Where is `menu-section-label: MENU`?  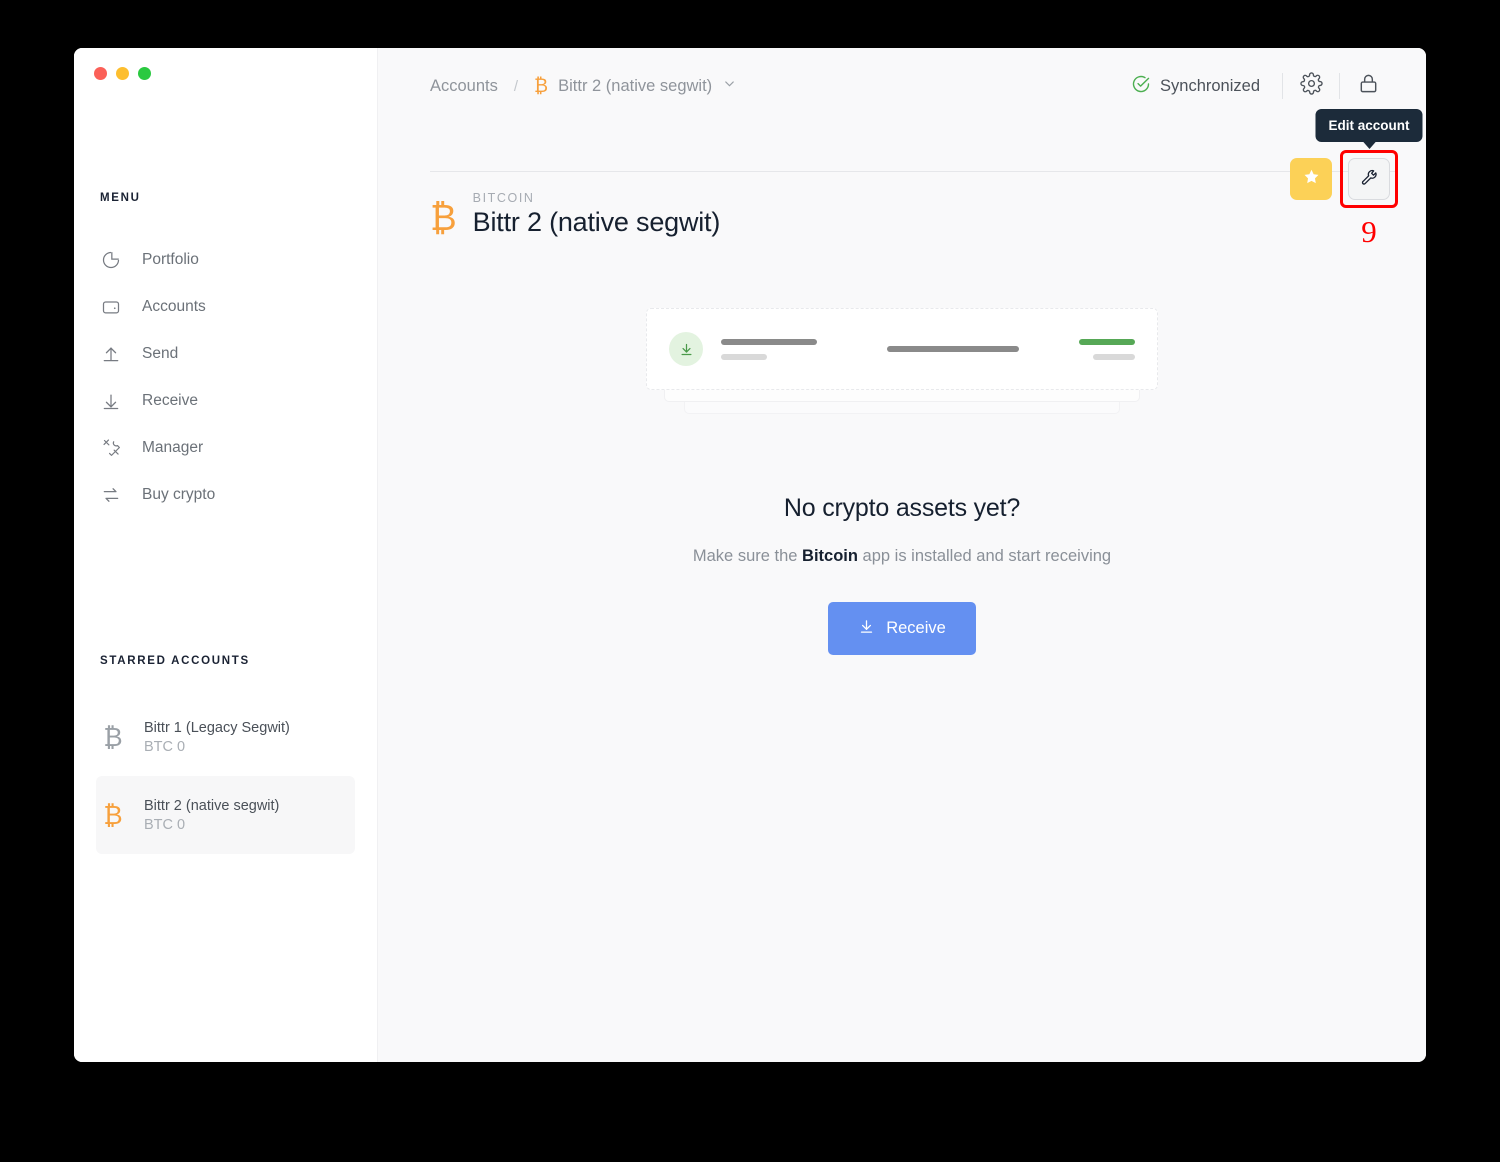
menu-section-label: MENU is located at coordinates (120, 198).